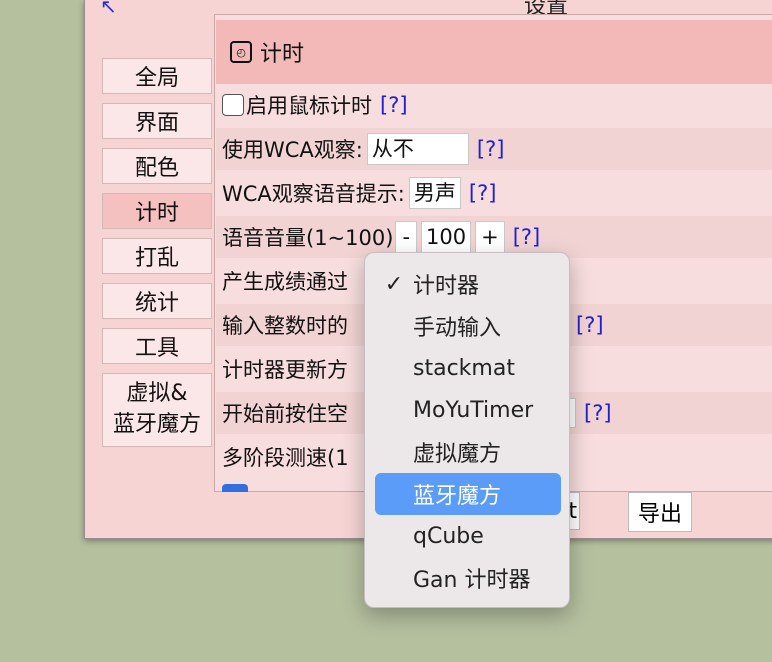 Image resolution: width=772 pixels, height=662 pixels. What do you see at coordinates (156, 424) in the screenshot?
I see `sidebar-item-label: 蓝牙魔方` at bounding box center [156, 424].